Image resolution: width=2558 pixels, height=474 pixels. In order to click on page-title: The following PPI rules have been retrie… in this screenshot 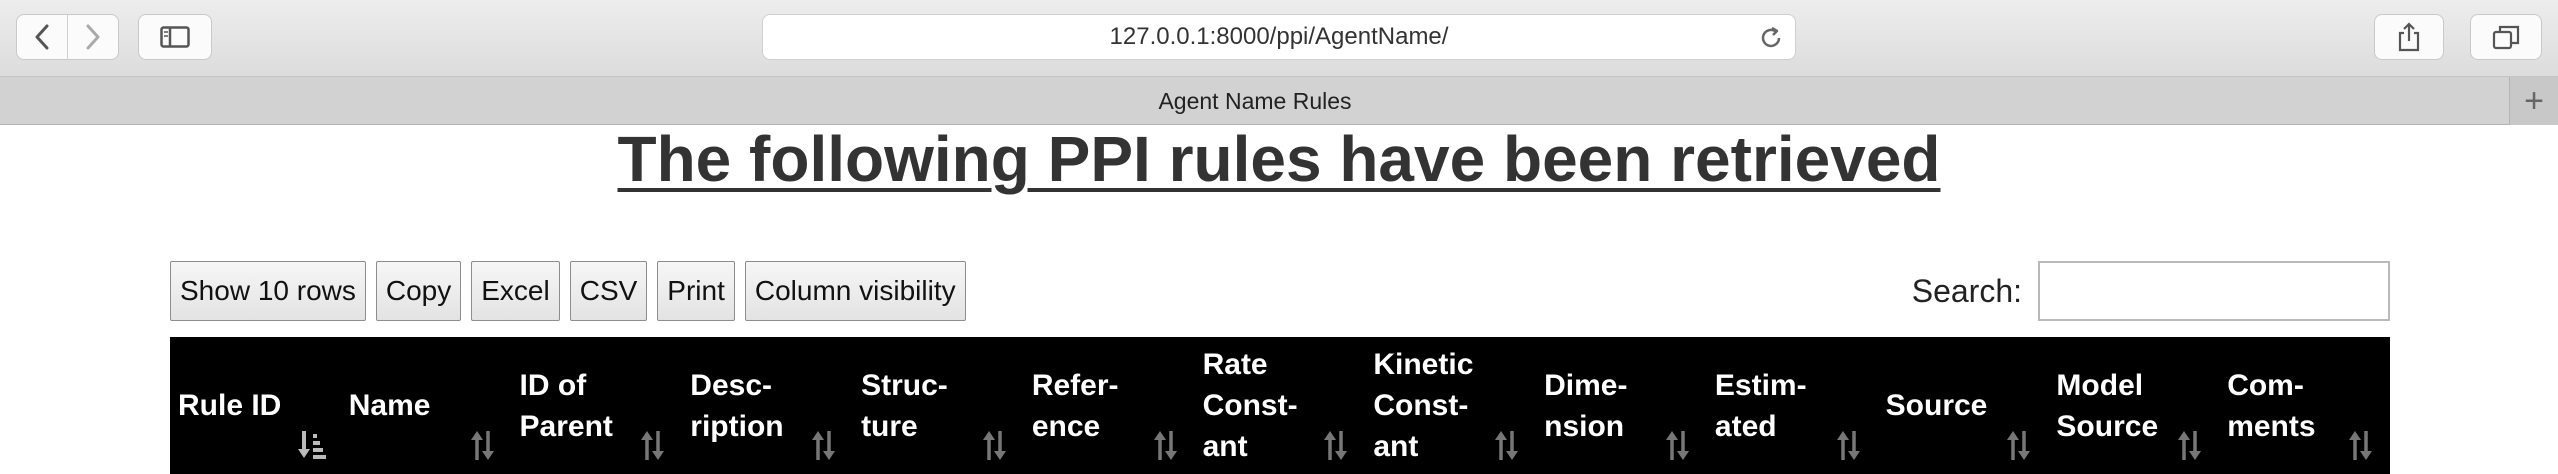, I will do `click(1279, 159)`.